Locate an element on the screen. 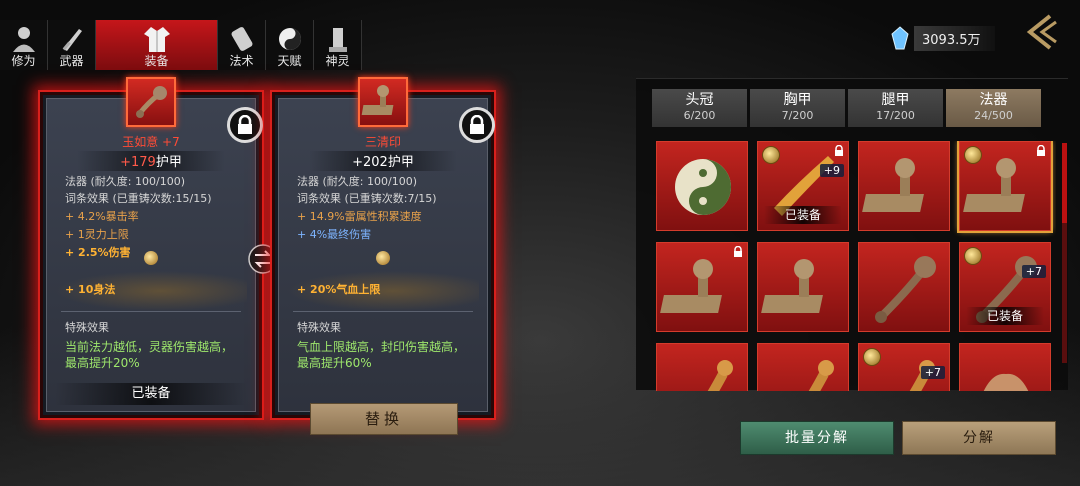 Image resolution: width=1080 pixels, height=486 pixels. category-count: 6/200 is located at coordinates (699, 115).